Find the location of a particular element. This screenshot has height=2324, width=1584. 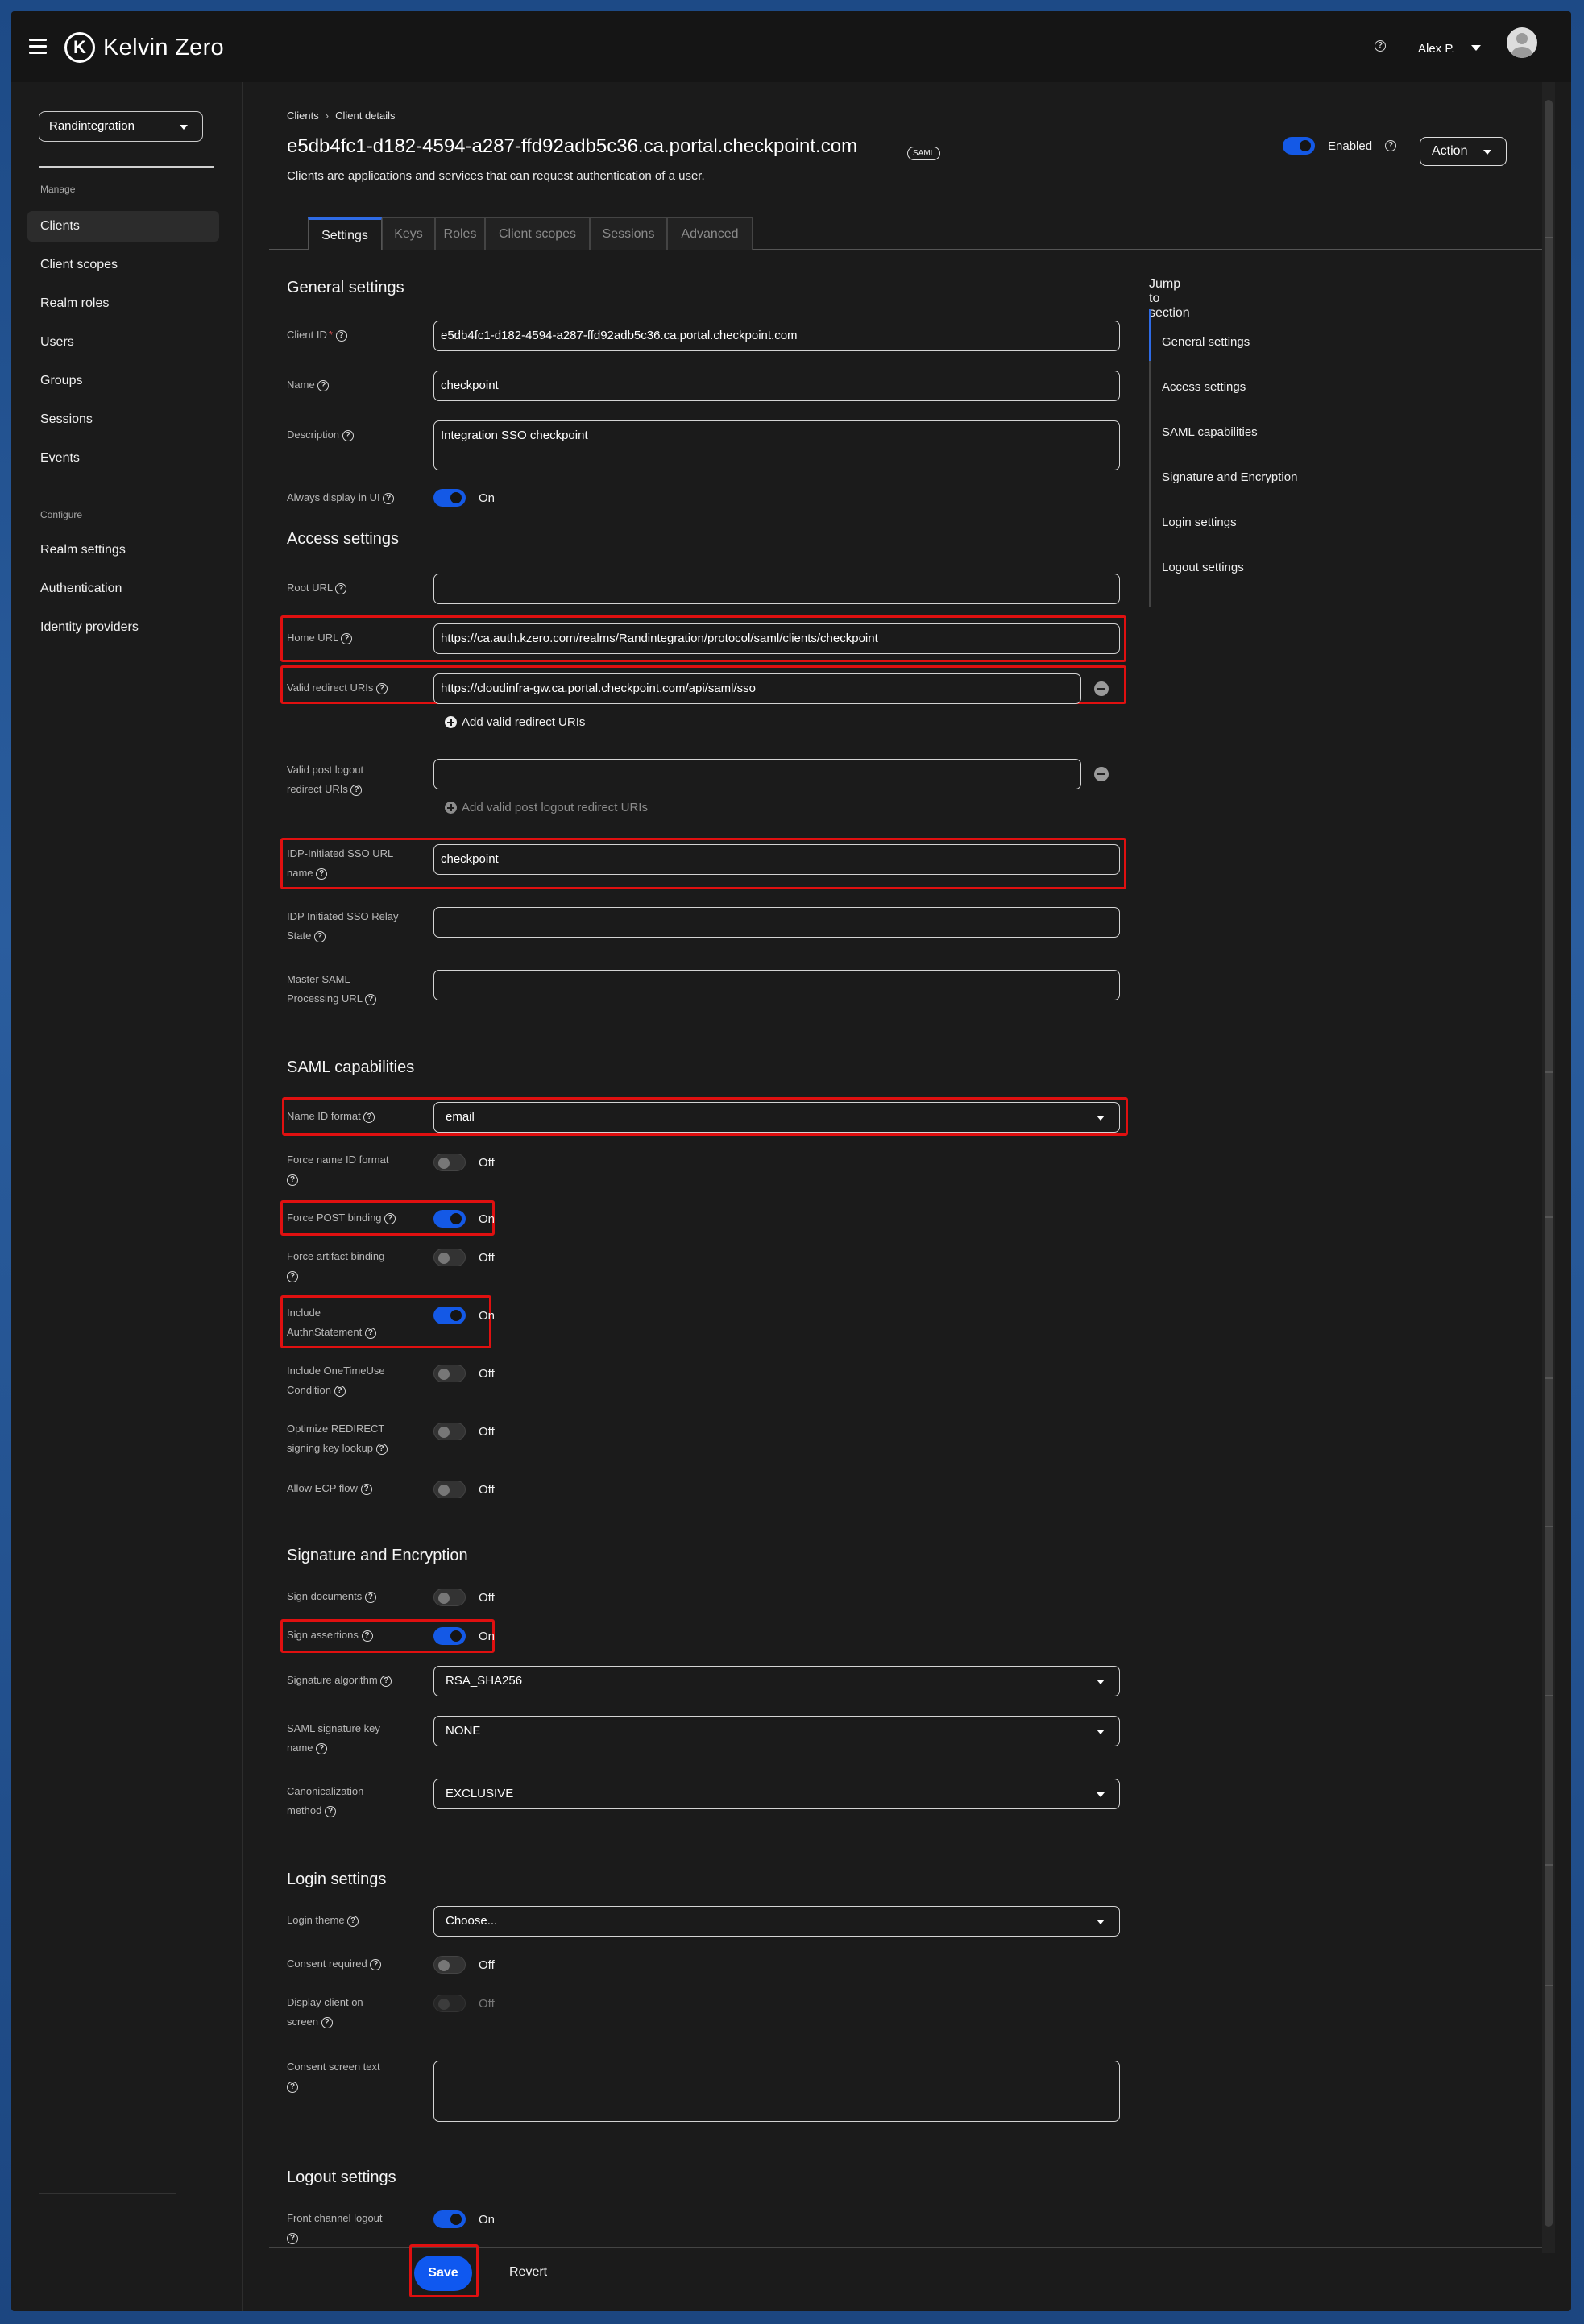

user-menu: Alex P. is located at coordinates (1436, 49).